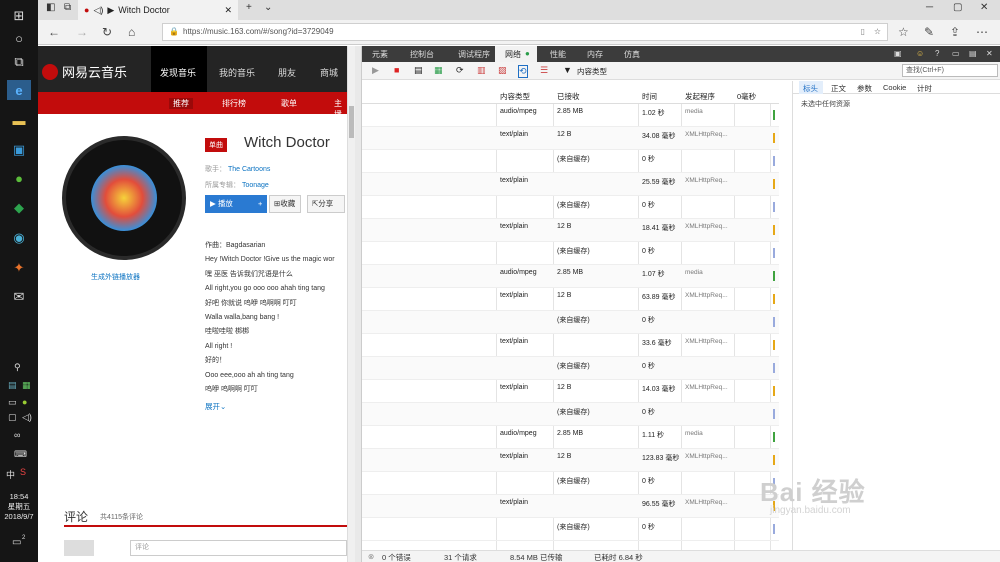 This screenshot has width=1000, height=562. What do you see at coordinates (513, 54) in the screenshot?
I see `tab-network: 网络` at bounding box center [513, 54].